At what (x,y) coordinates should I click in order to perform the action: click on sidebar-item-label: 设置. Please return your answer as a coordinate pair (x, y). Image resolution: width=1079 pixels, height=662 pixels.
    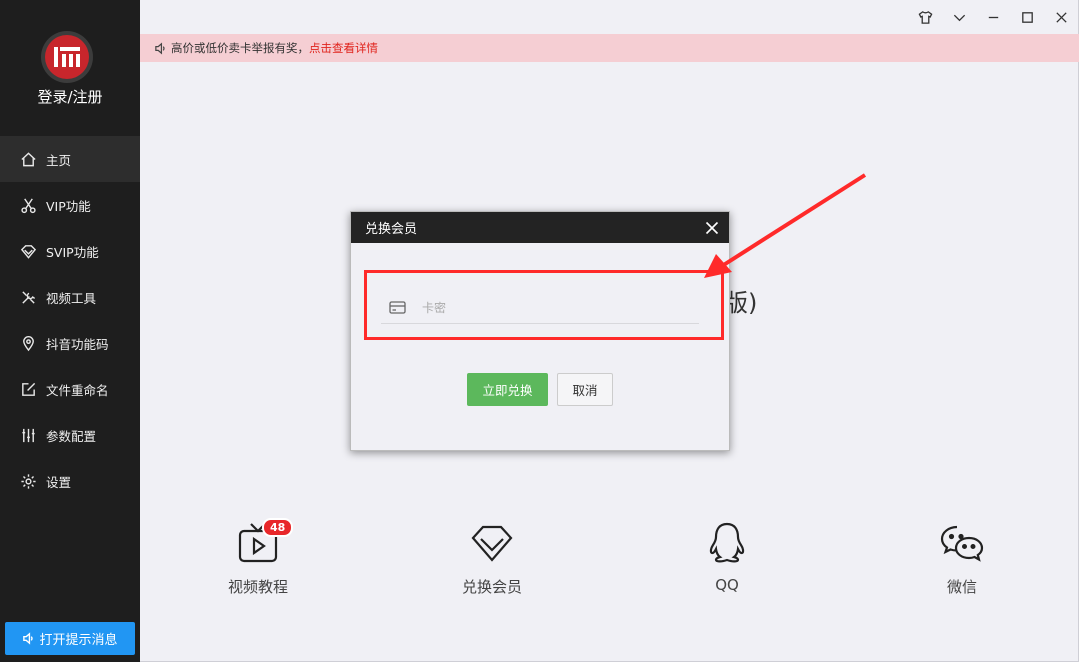
    Looking at the image, I should click on (59, 482).